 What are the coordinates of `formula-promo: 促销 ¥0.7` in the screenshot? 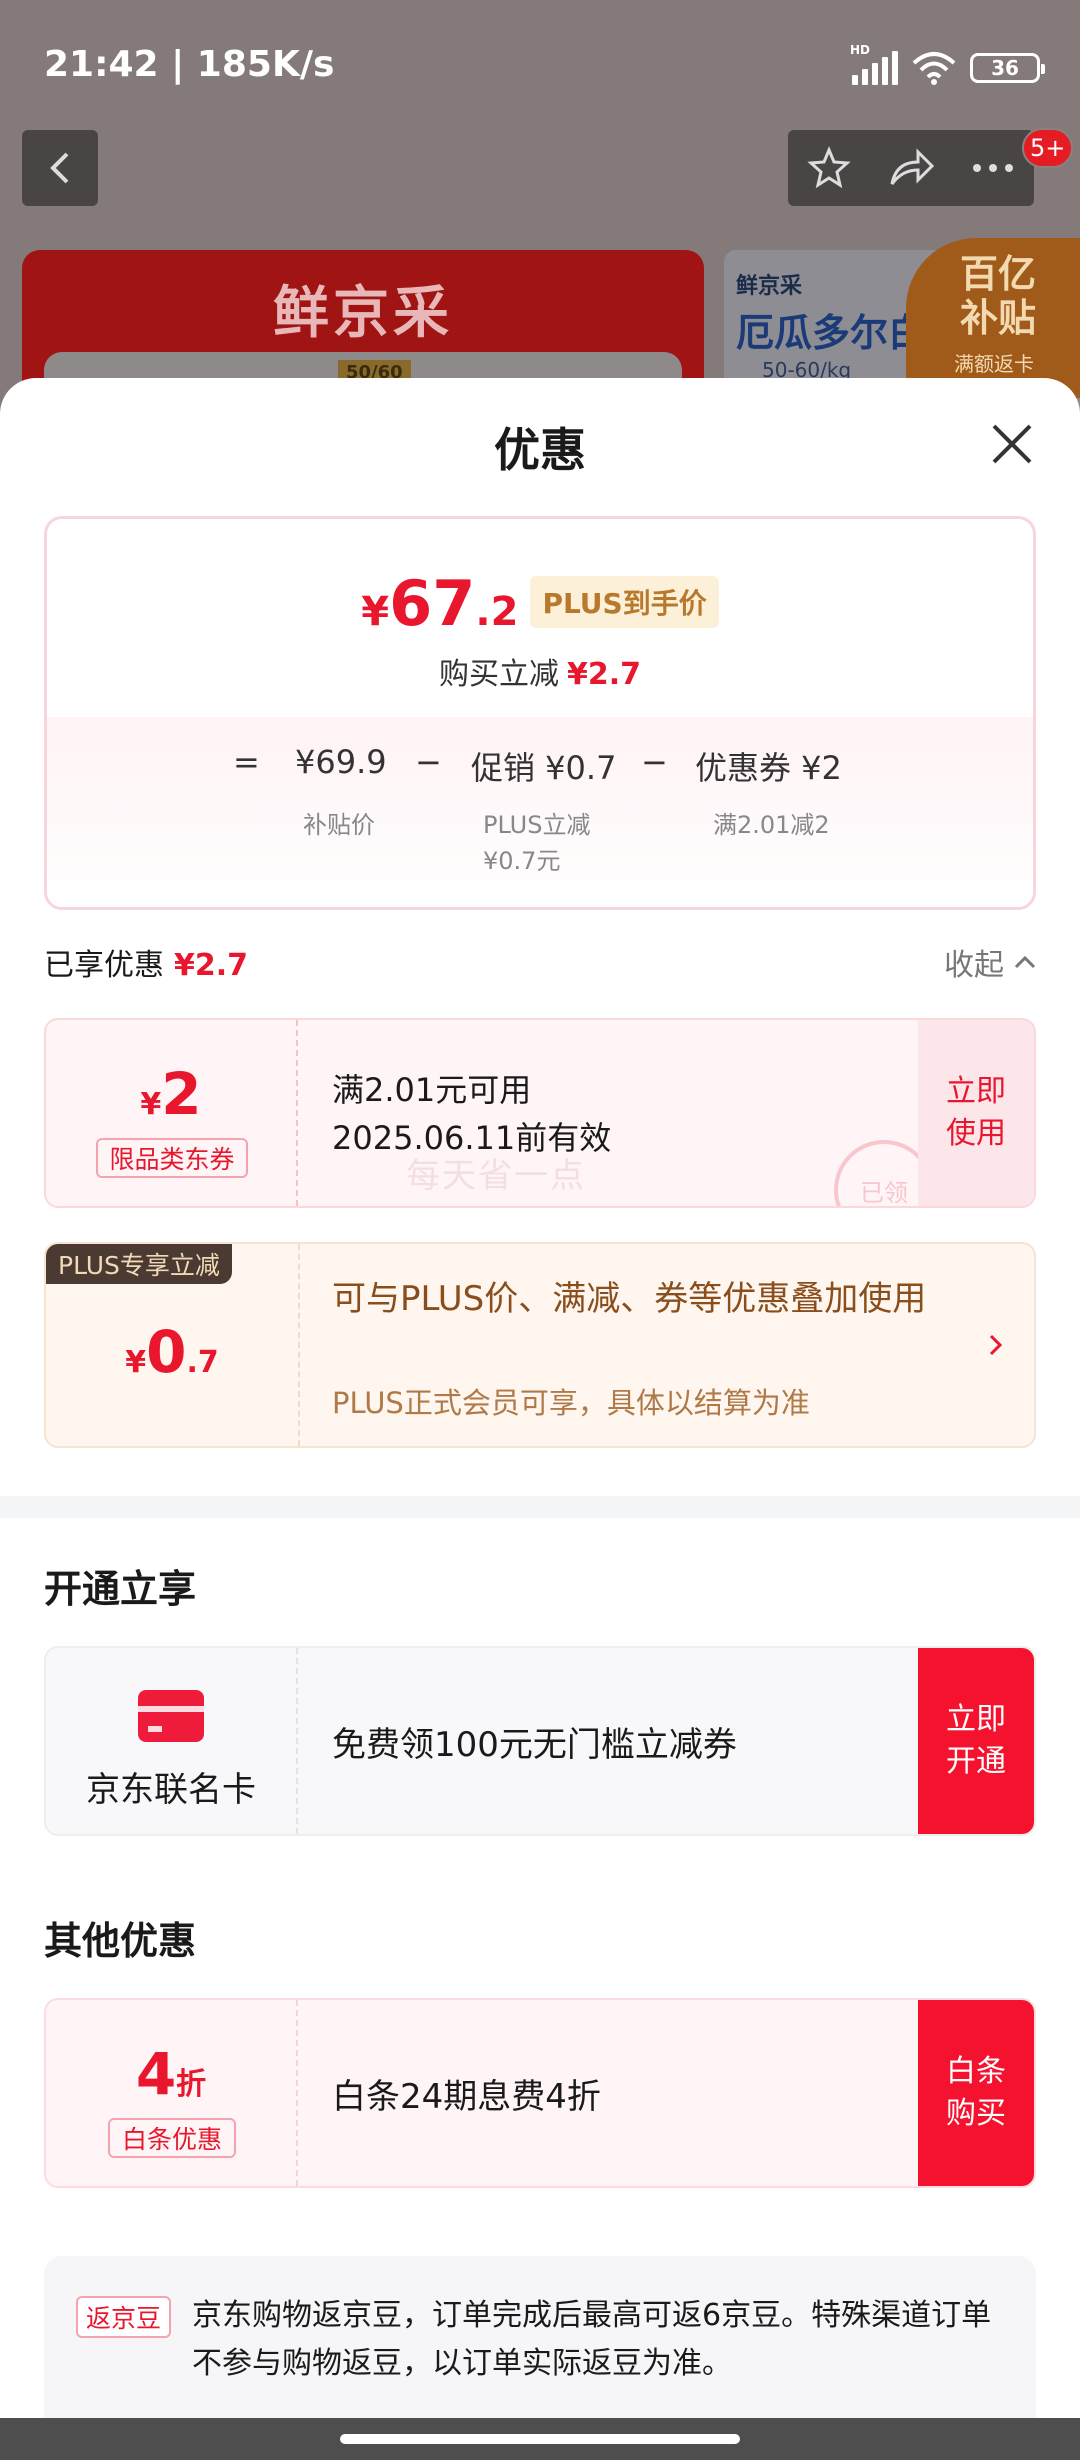 It's located at (544, 768).